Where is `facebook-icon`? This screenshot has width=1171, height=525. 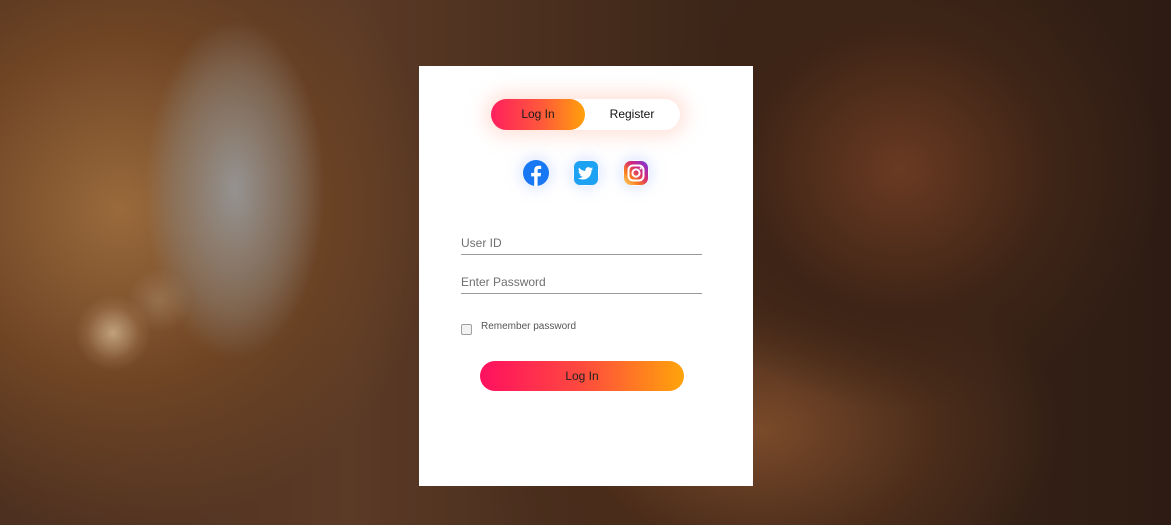
facebook-icon is located at coordinates (536, 173).